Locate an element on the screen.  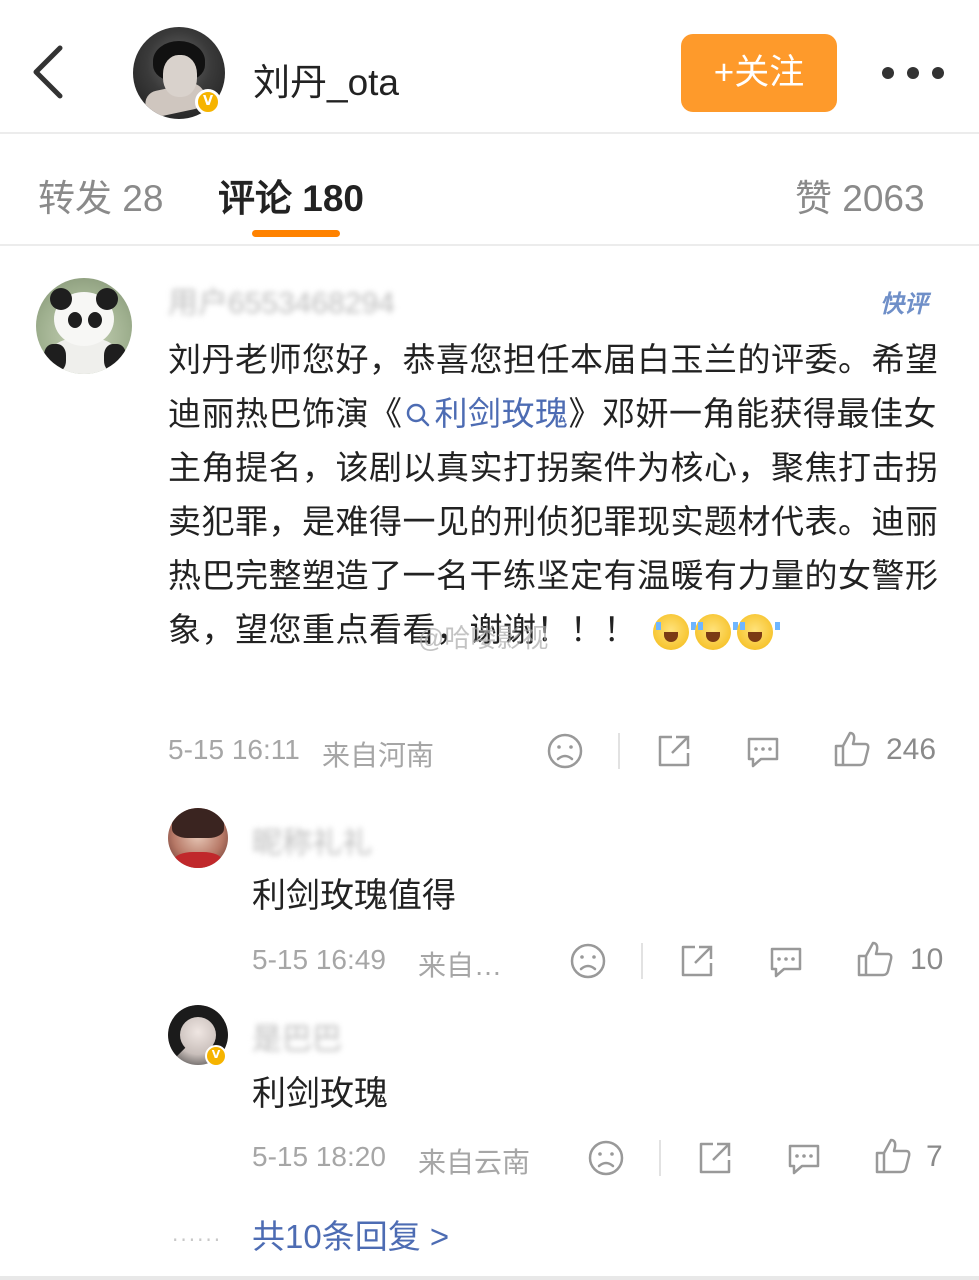
like-count: 7 is located at coordinates (934, 1156).